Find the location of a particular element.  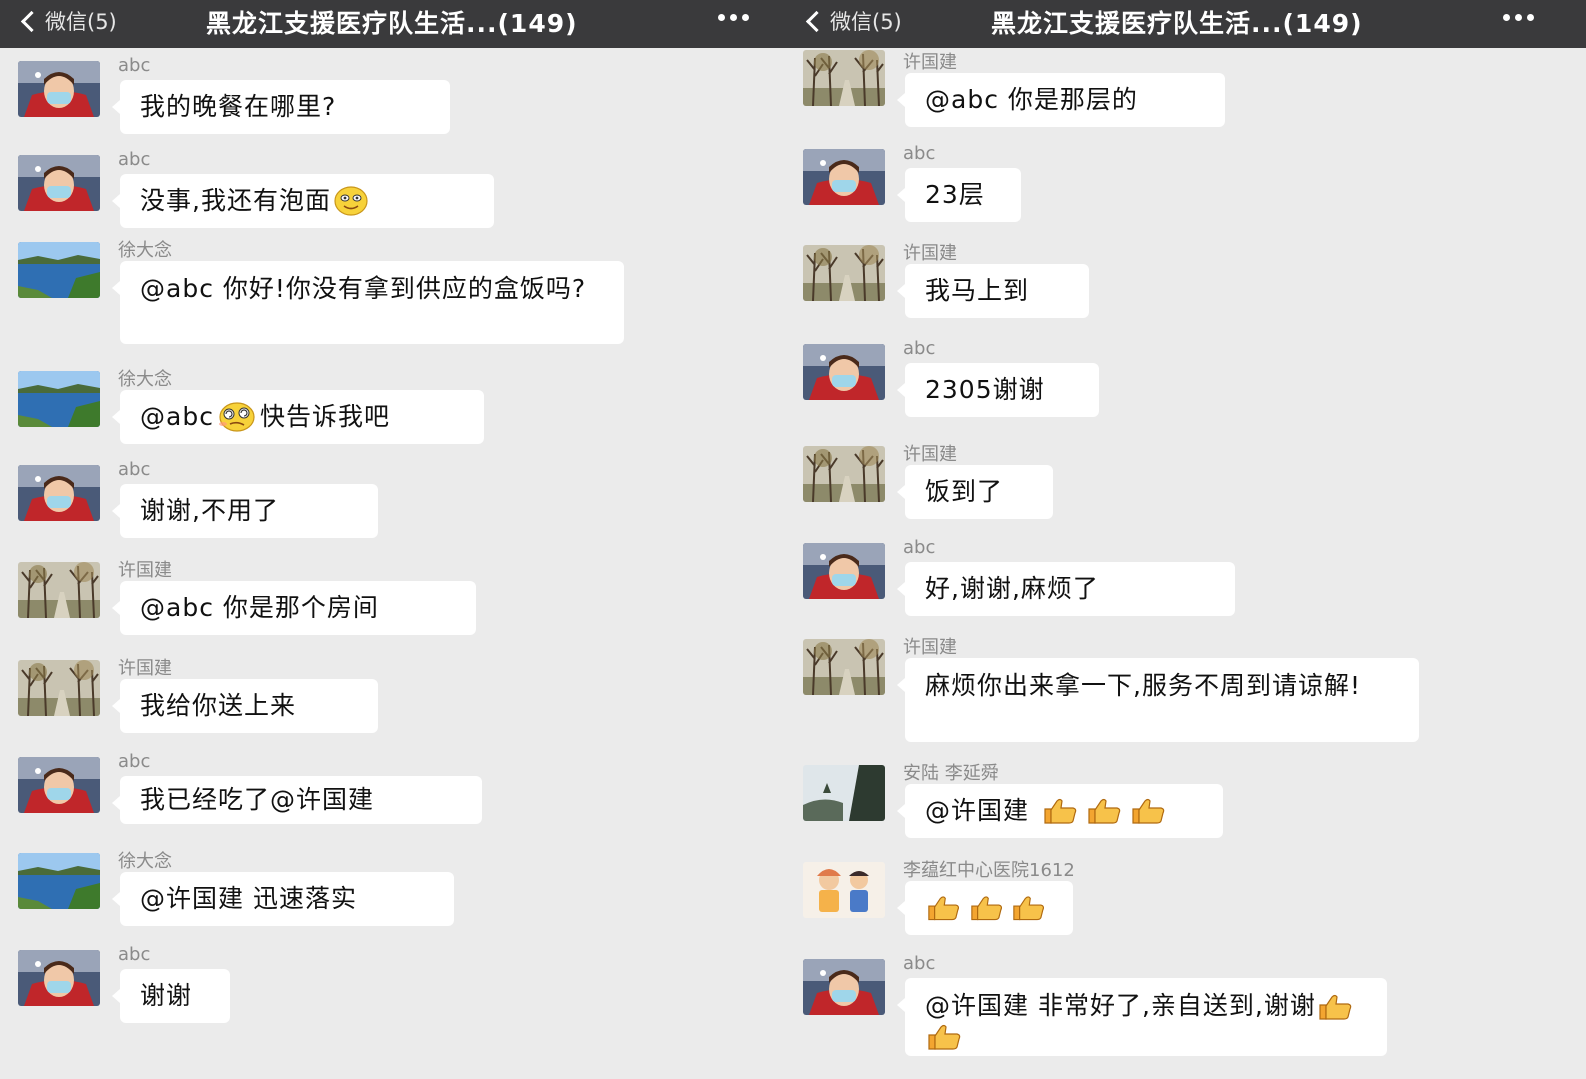

back-label: 微信(5) is located at coordinates (866, 22).